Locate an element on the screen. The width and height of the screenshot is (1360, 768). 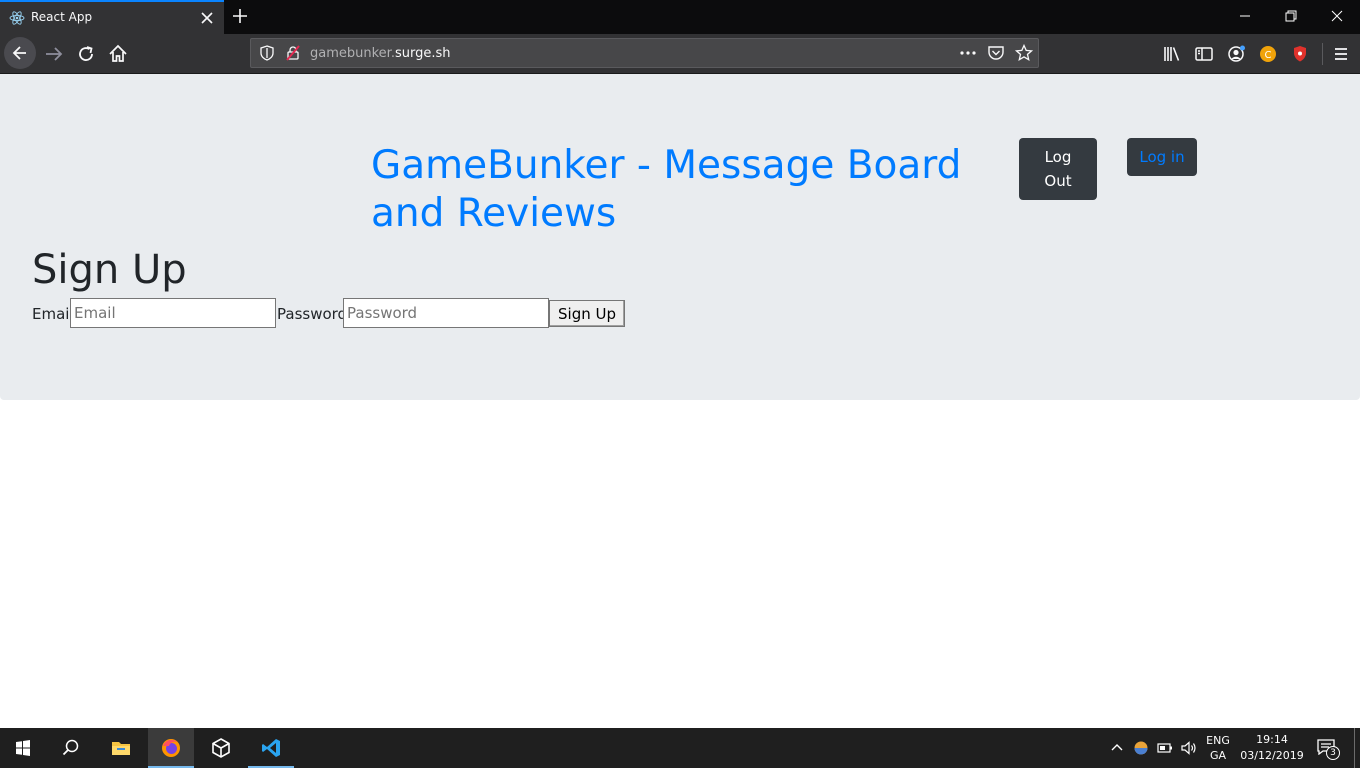
language-indicator: ENG GA is located at coordinates (1218, 748).